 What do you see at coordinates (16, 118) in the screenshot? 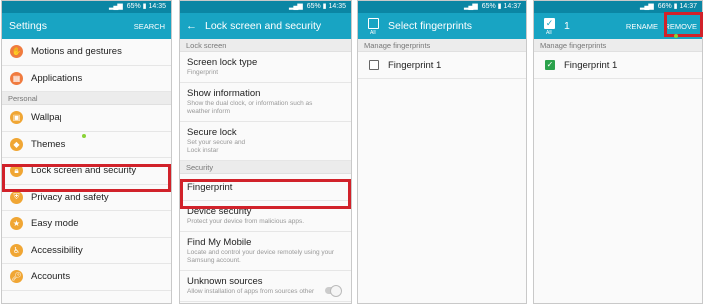
I see `wallpaper-icon: ▣` at bounding box center [16, 118].